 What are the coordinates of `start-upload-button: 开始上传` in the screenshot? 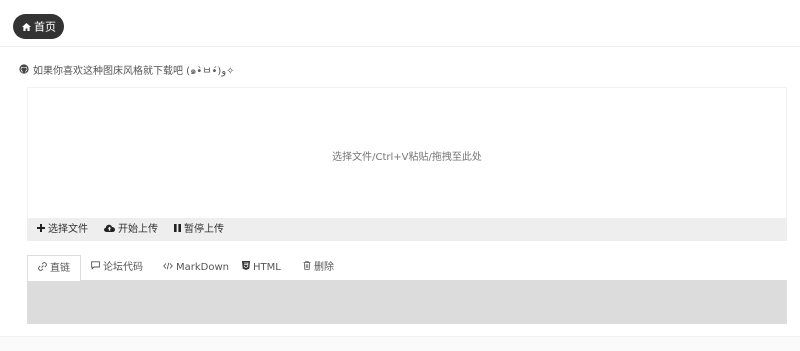 It's located at (131, 229).